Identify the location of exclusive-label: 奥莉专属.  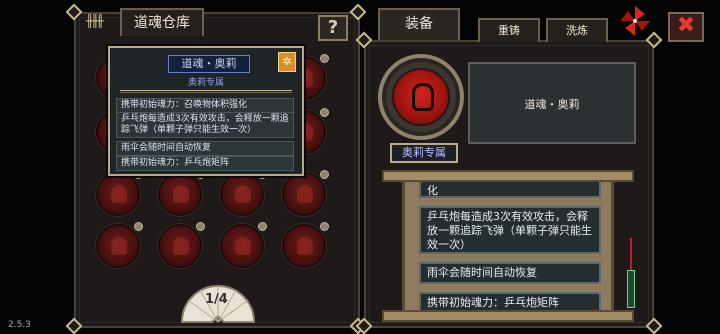
(424, 153).